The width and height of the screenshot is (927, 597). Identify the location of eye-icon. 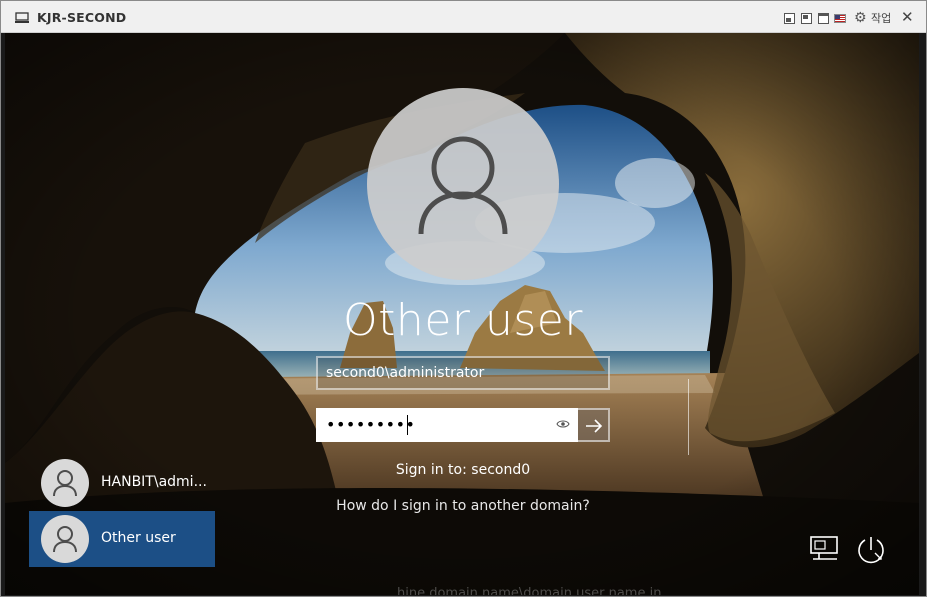
(563, 424).